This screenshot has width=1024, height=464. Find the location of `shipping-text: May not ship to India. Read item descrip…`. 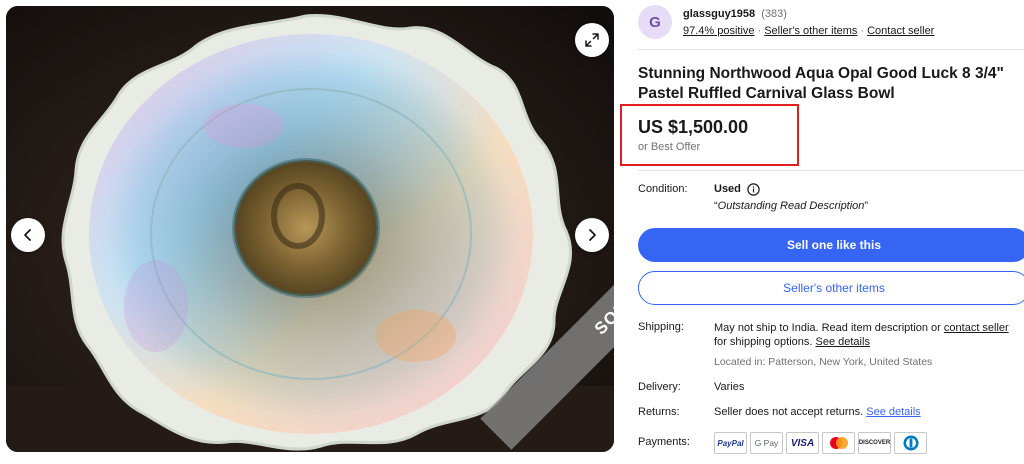

shipping-text: May not ship to India. Read item descrip… is located at coordinates (868, 335).